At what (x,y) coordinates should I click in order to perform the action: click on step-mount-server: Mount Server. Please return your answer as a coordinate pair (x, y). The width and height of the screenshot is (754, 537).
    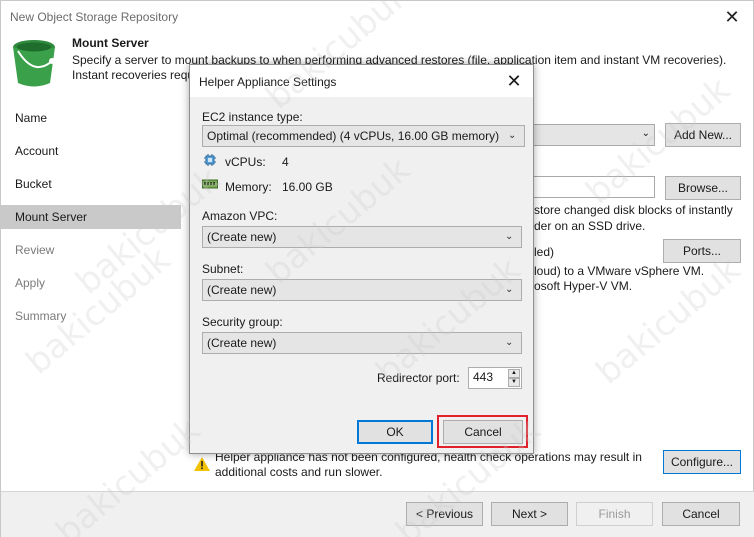
    Looking at the image, I should click on (91, 217).